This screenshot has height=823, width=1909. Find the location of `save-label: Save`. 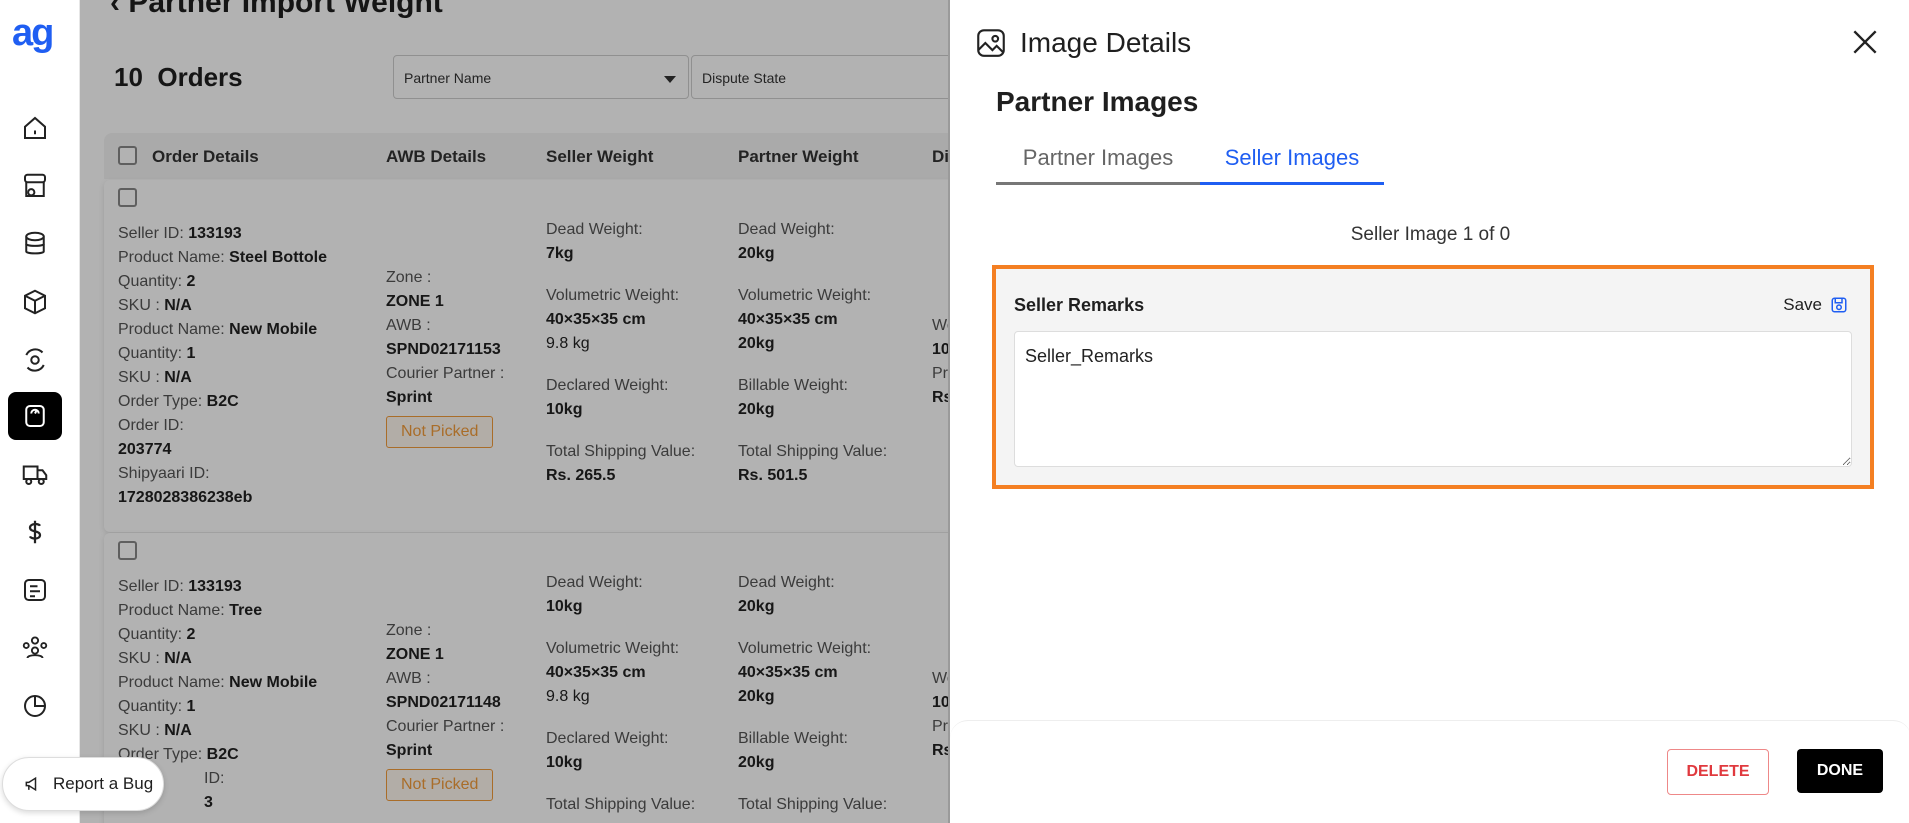

save-label: Save is located at coordinates (1802, 304).